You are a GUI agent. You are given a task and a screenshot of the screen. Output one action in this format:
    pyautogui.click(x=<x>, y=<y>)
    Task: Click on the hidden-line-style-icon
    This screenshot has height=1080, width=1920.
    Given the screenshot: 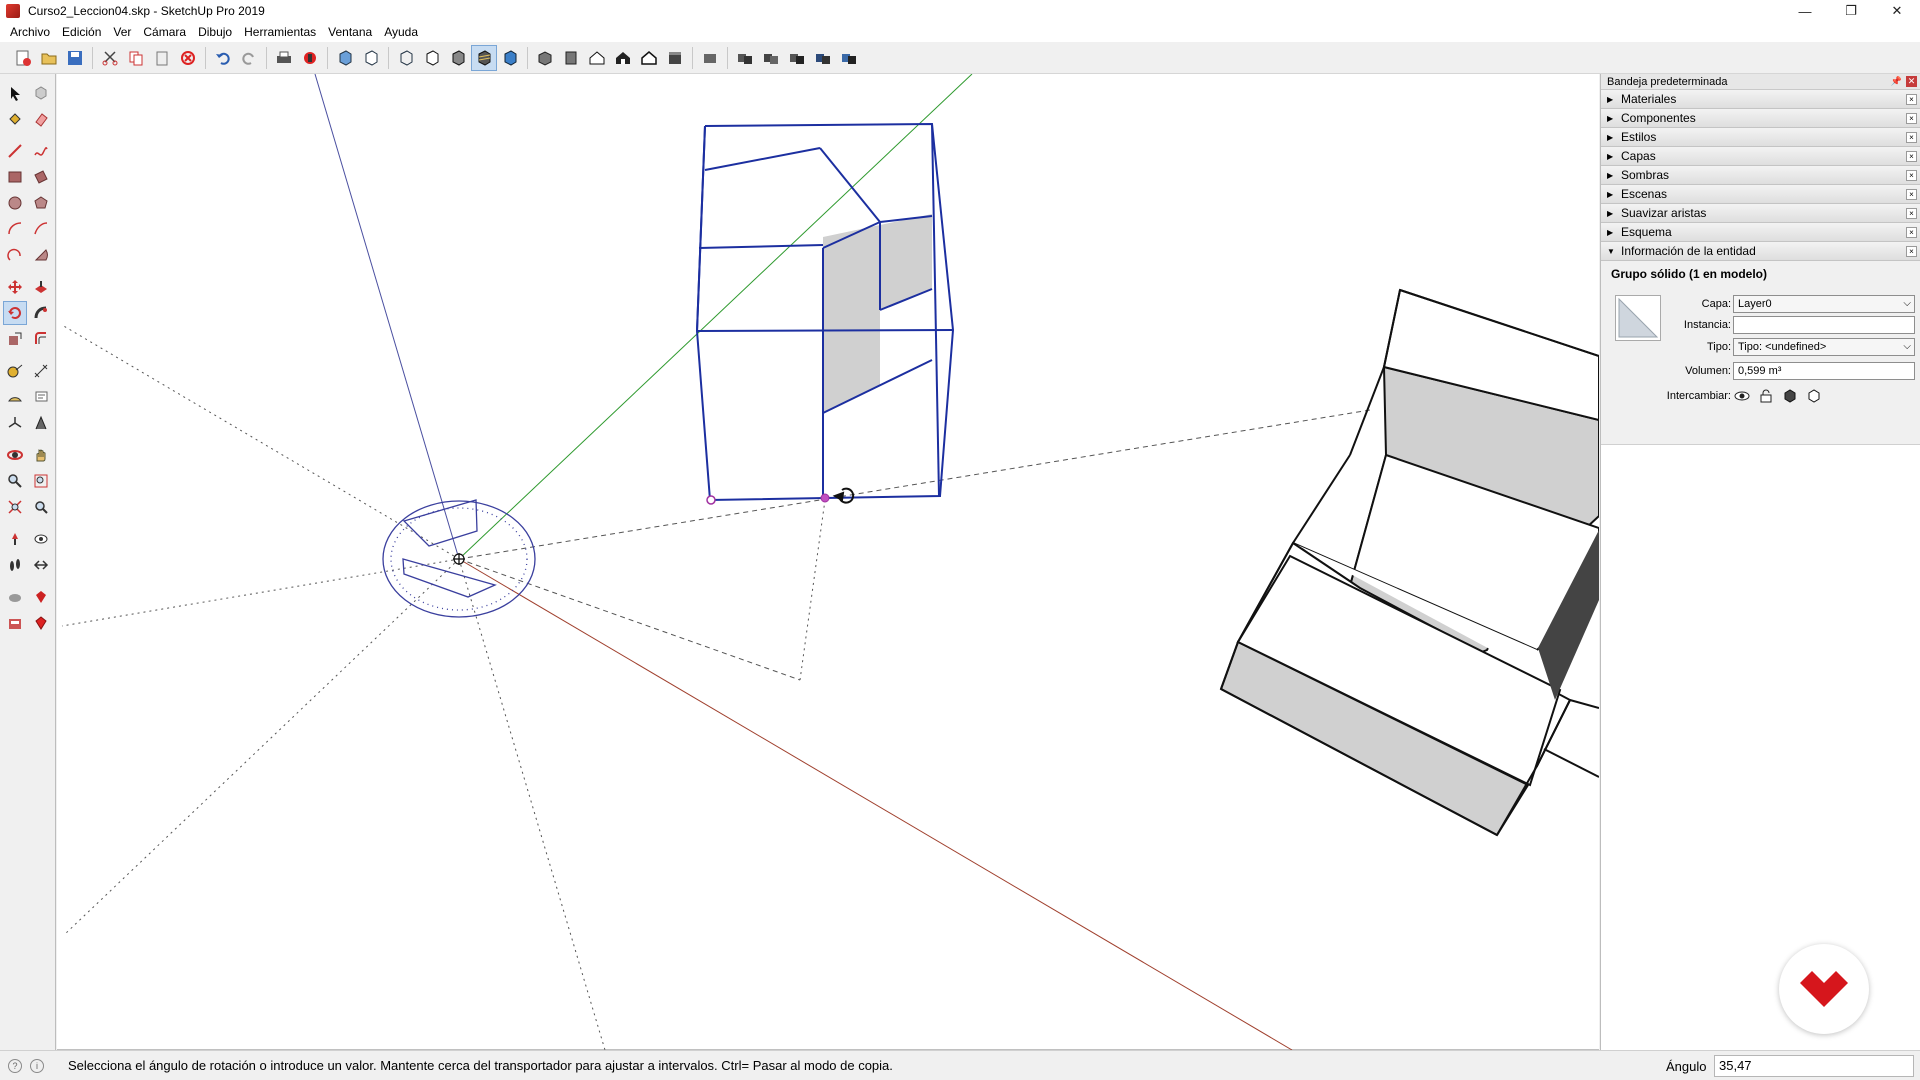 What is the action you would take?
    pyautogui.click(x=432, y=58)
    